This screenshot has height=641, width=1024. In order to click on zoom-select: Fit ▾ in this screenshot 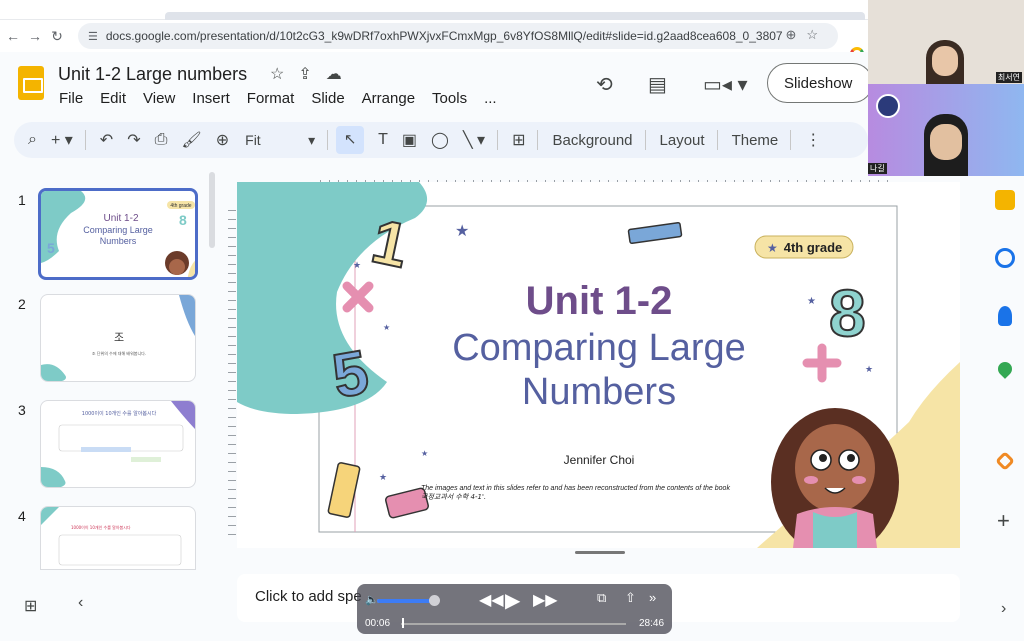, I will do `click(280, 140)`.